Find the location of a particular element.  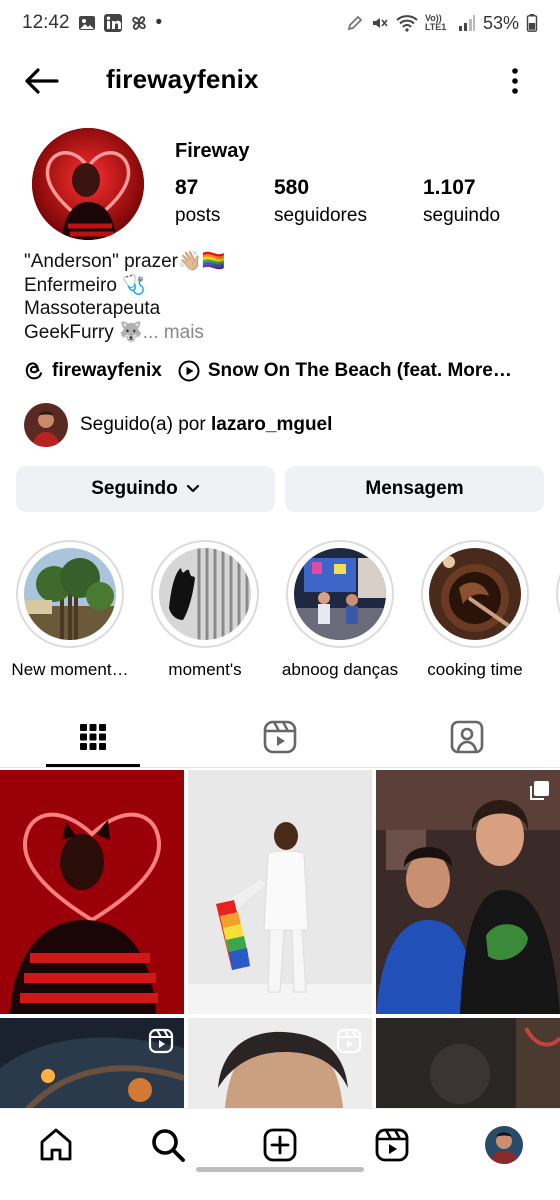

display-name: Fireway is located at coordinates (212, 151).